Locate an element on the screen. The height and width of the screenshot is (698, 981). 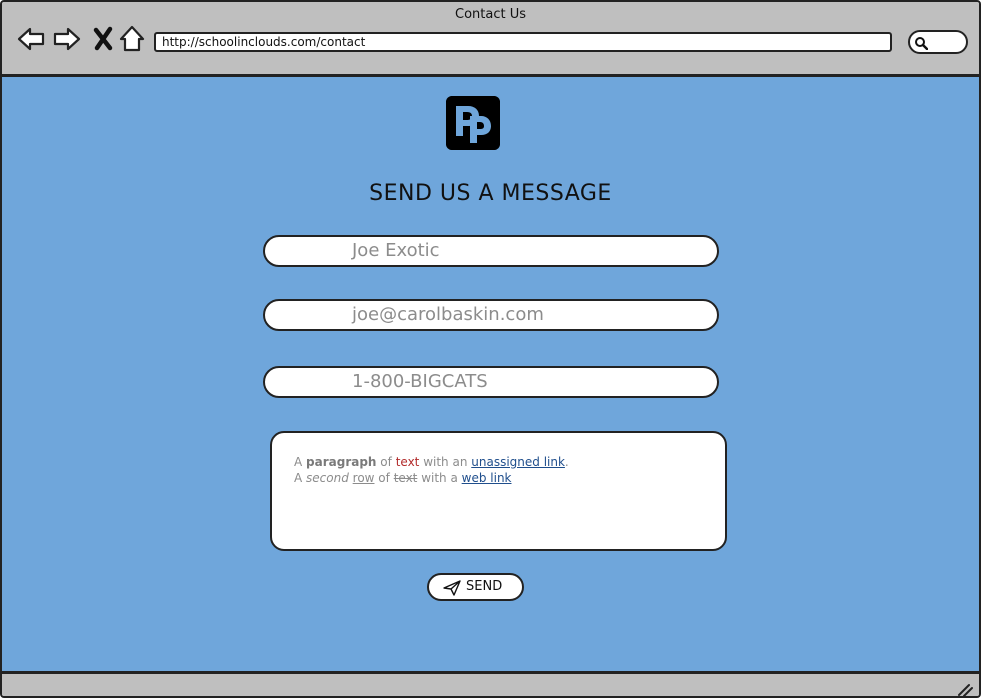
browser-statusbar is located at coordinates (490, 684).